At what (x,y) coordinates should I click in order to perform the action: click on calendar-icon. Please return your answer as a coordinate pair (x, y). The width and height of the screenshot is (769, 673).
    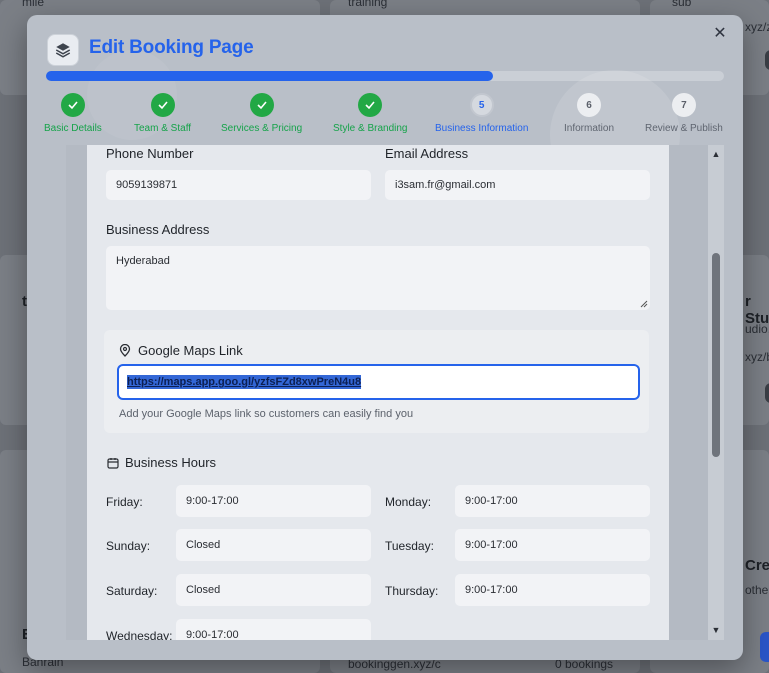
    Looking at the image, I should click on (113, 463).